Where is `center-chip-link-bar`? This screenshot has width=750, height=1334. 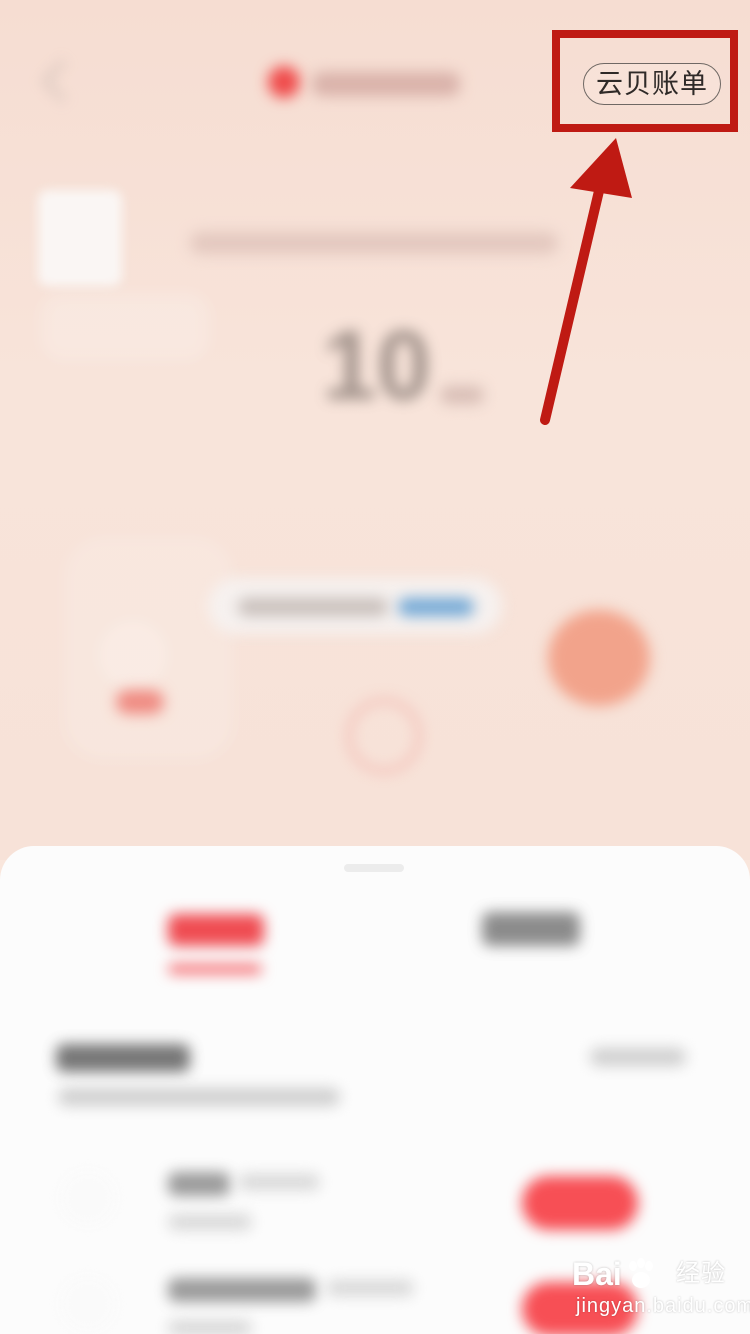 center-chip-link-bar is located at coordinates (436, 607).